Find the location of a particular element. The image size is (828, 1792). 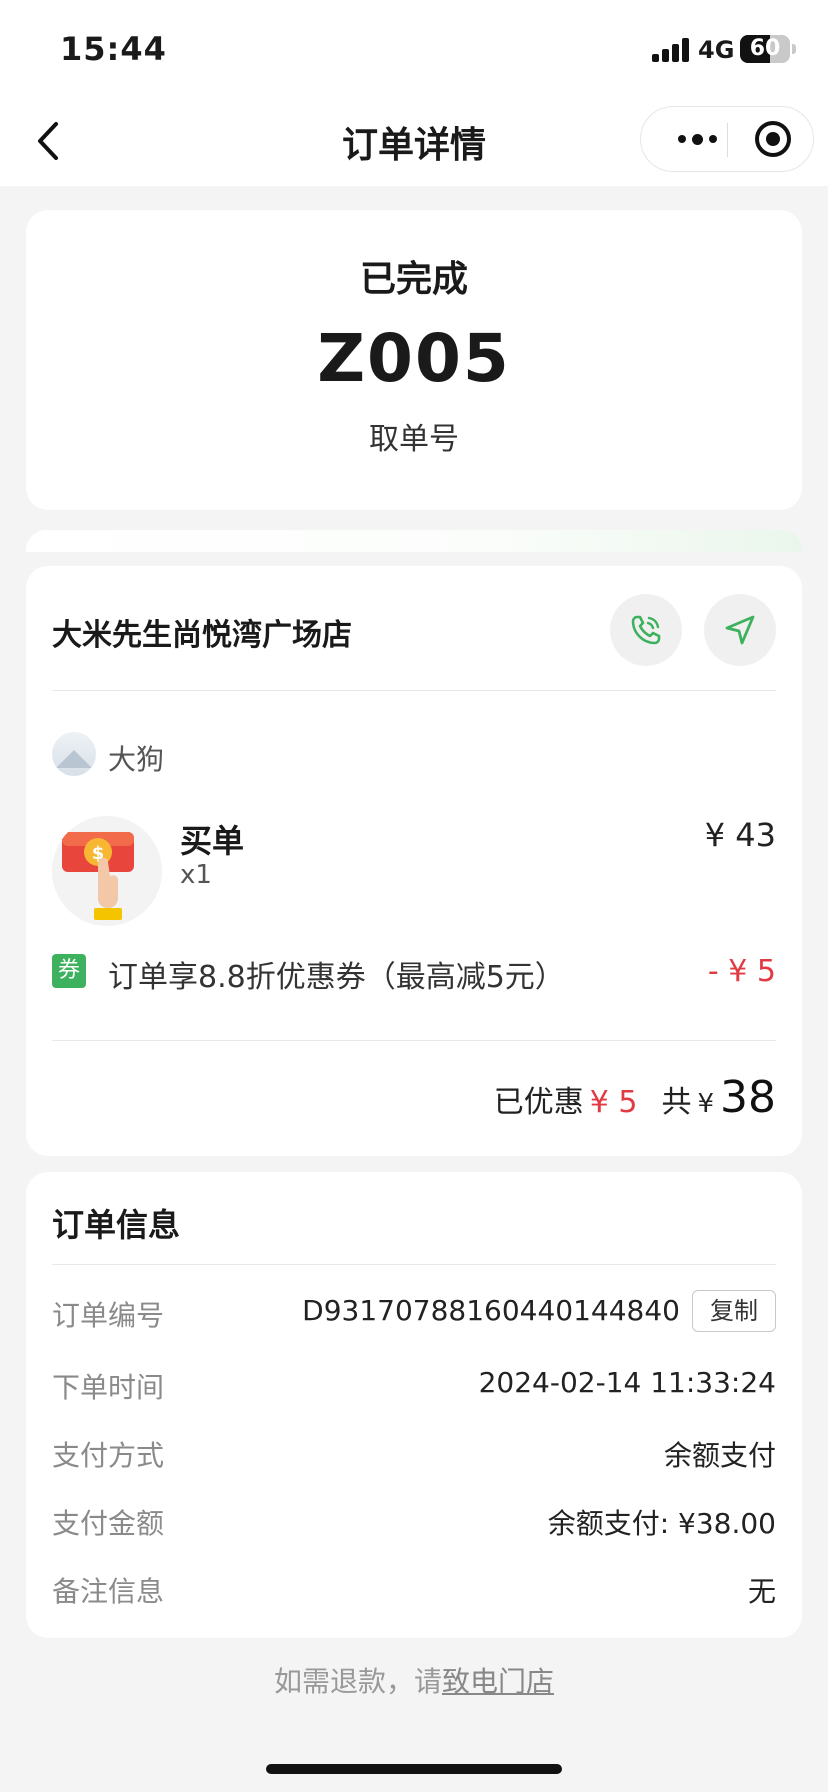

home-indicator is located at coordinates (414, 1769).